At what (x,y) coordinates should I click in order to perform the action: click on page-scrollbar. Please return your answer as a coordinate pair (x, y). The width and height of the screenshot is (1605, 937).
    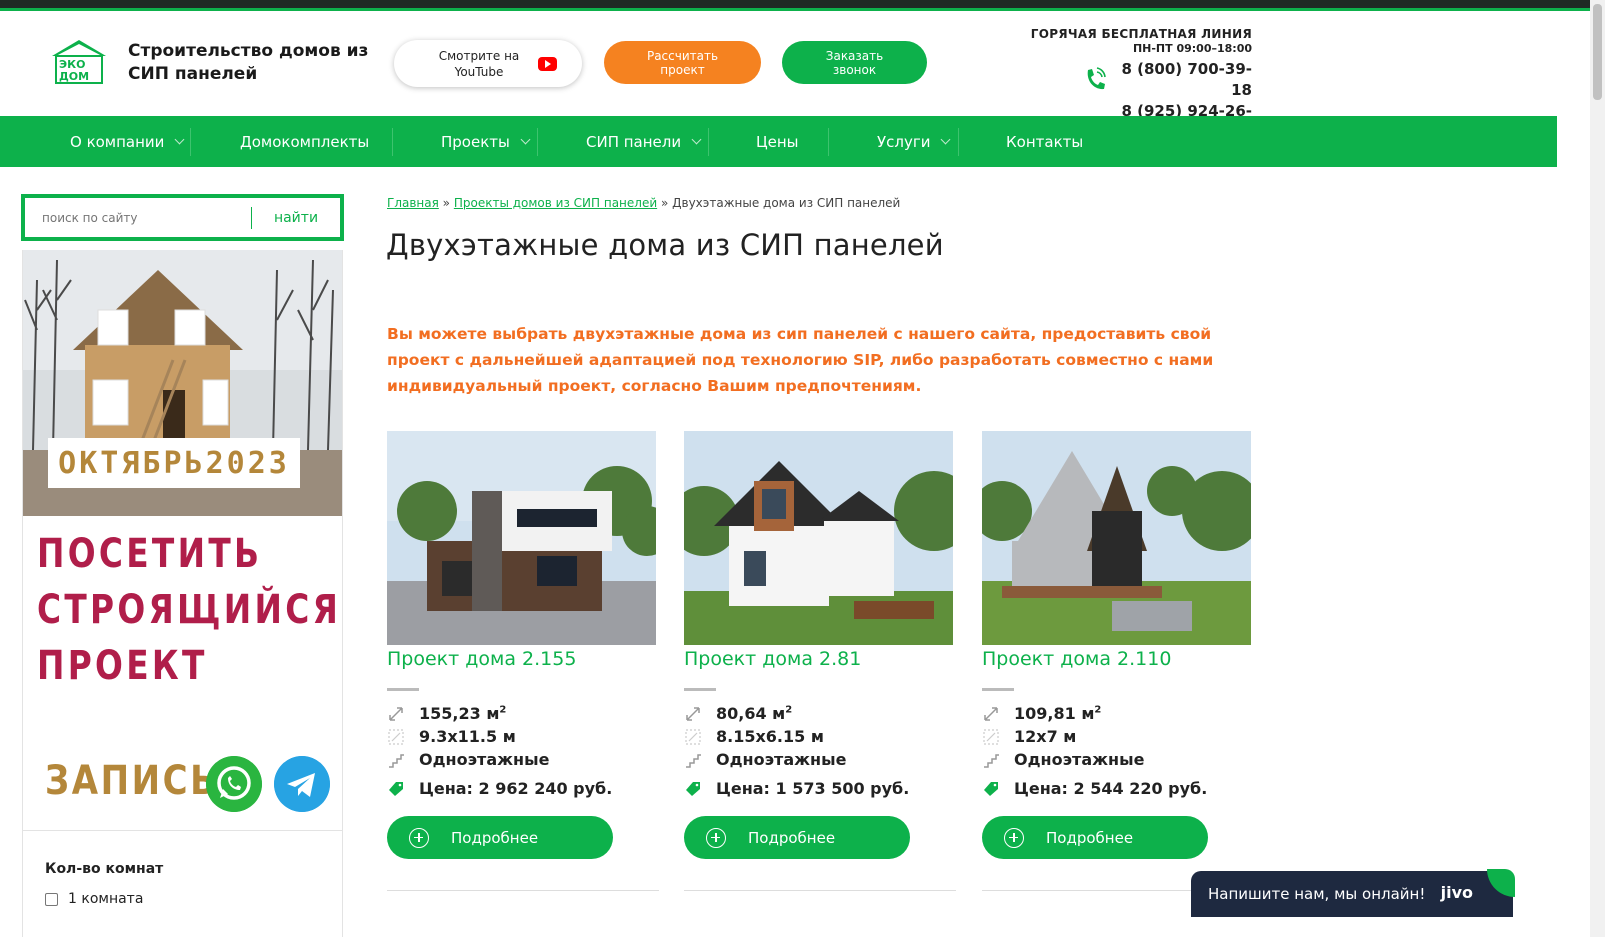
    Looking at the image, I should click on (1597, 468).